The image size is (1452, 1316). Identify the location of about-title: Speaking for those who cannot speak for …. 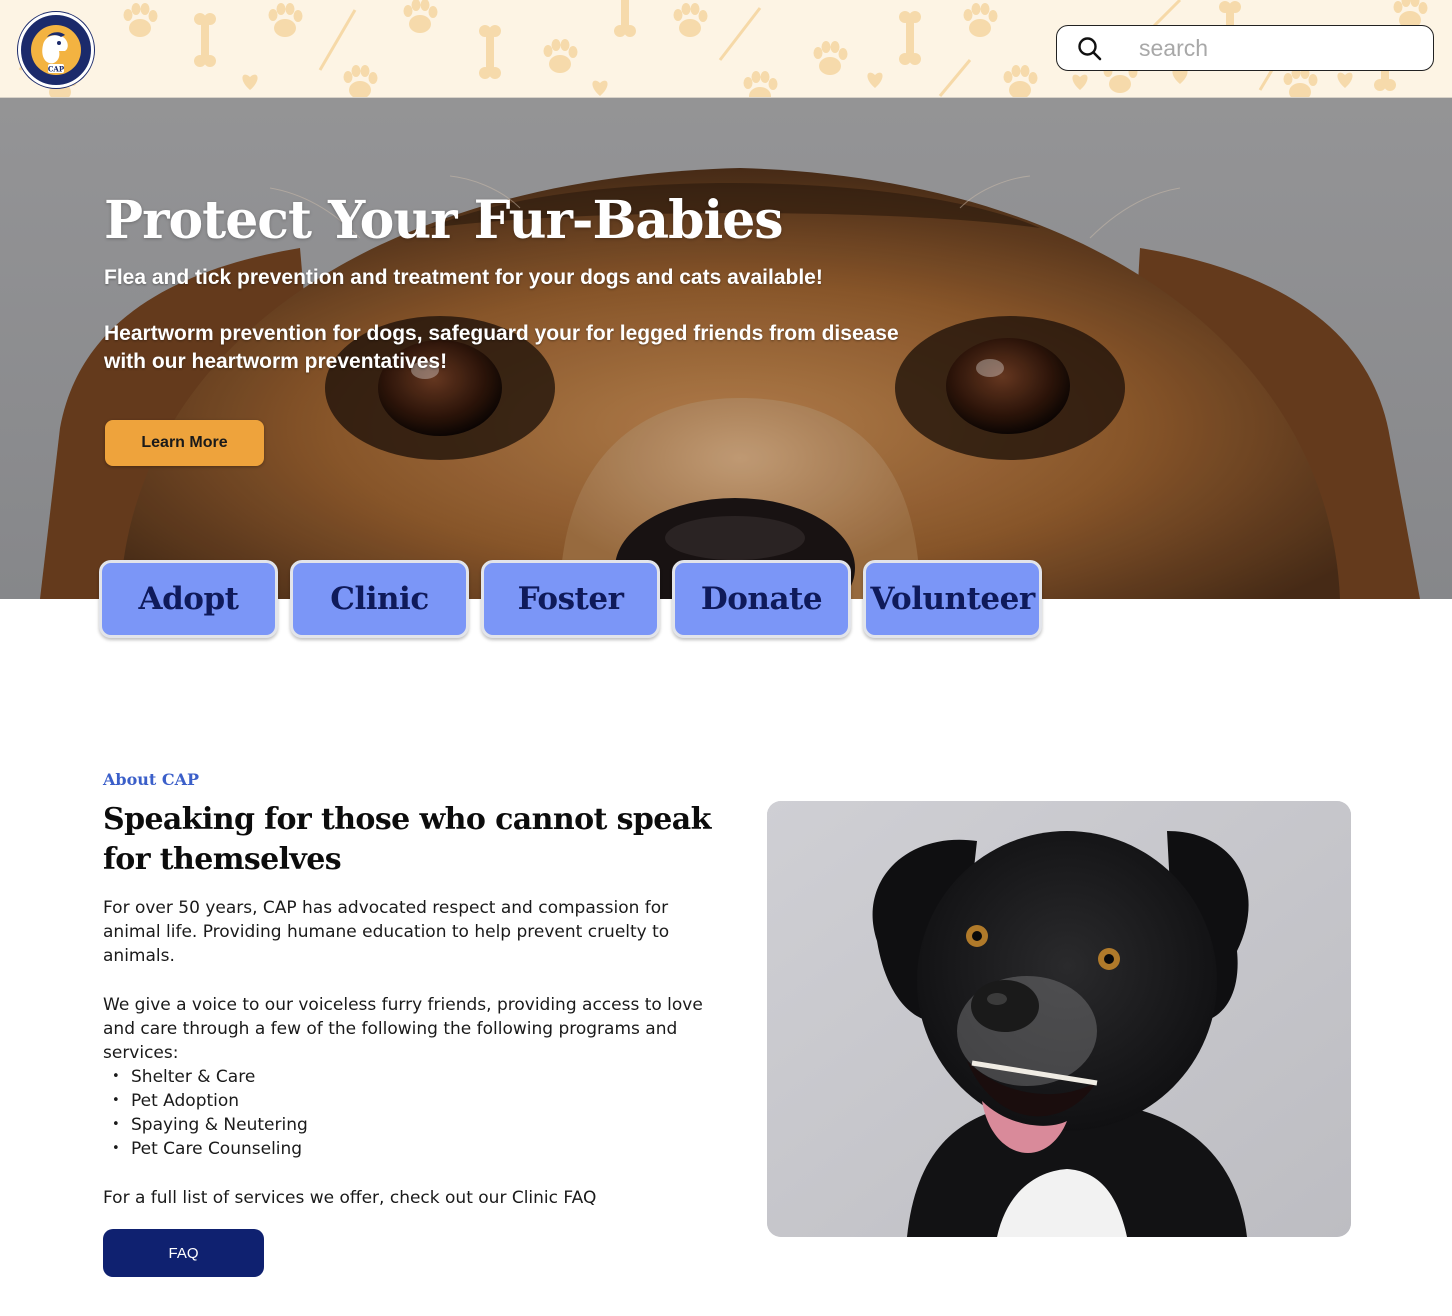
(407, 839).